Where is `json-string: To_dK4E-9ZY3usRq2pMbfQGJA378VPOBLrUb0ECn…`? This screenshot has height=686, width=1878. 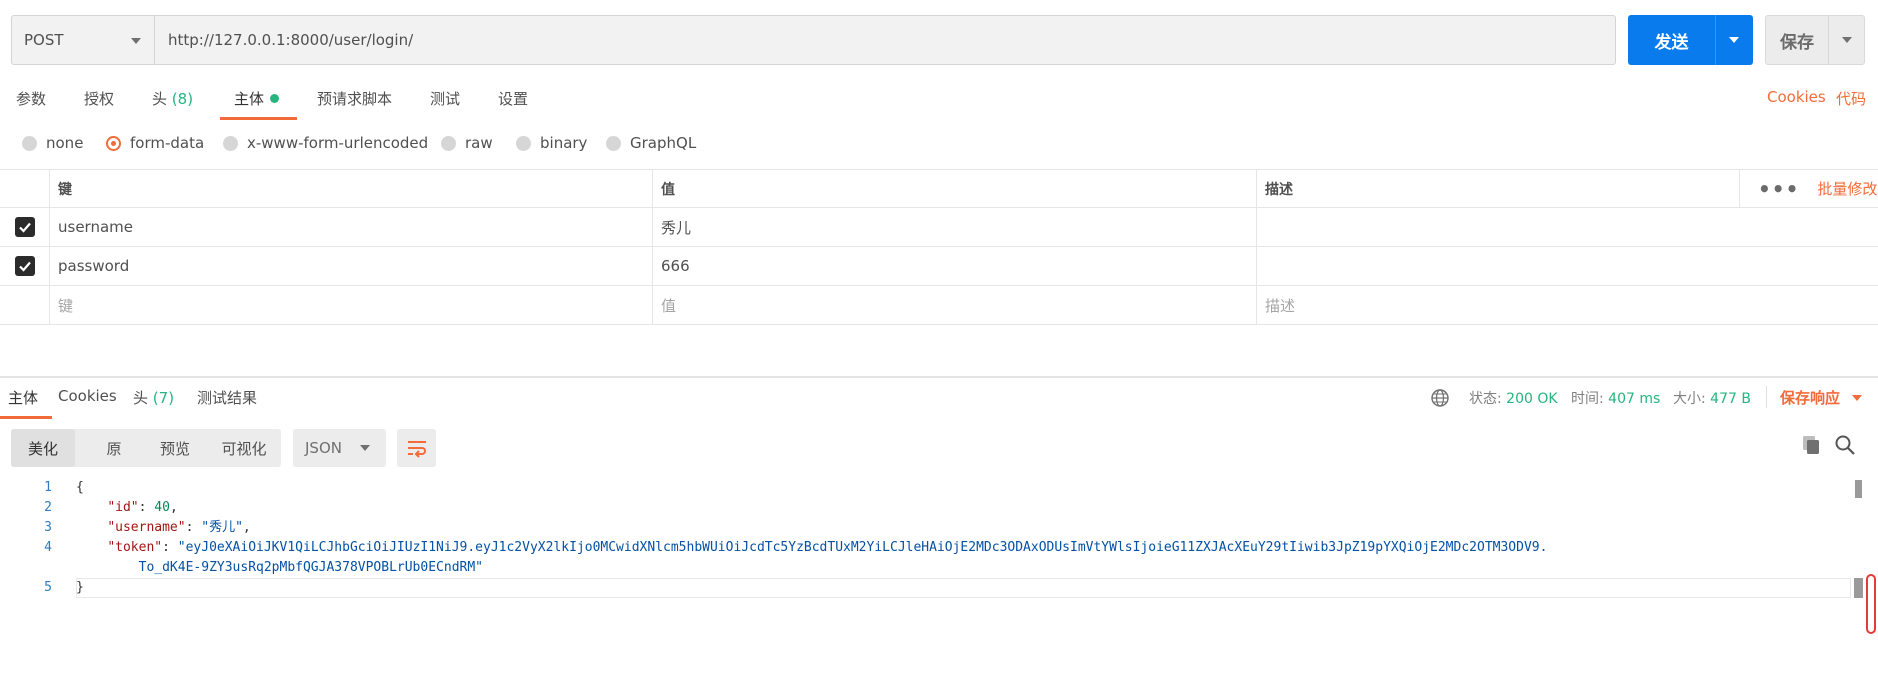 json-string: To_dK4E-9ZY3usRq2pMbfQGJA378VPOBLrUb0ECn… is located at coordinates (310, 567).